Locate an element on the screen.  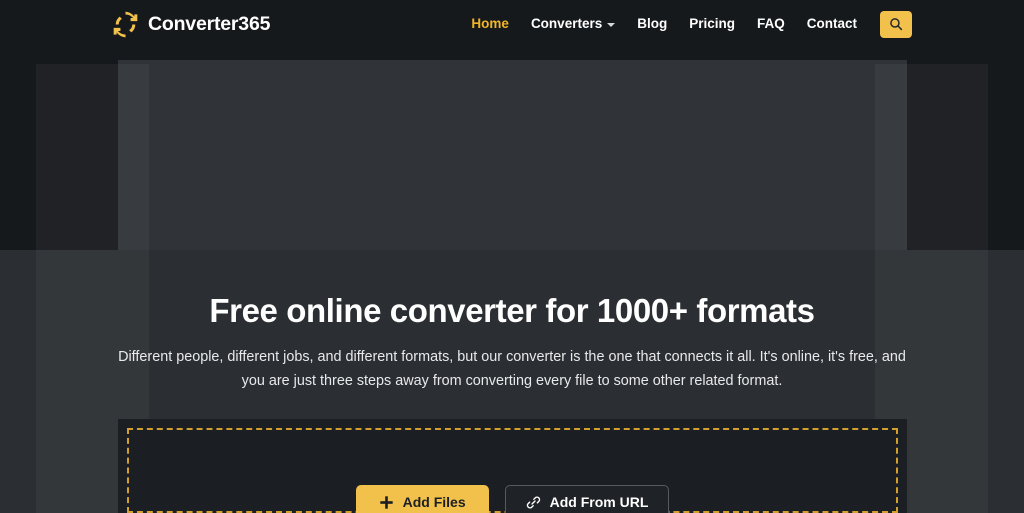
search-button is located at coordinates (896, 24).